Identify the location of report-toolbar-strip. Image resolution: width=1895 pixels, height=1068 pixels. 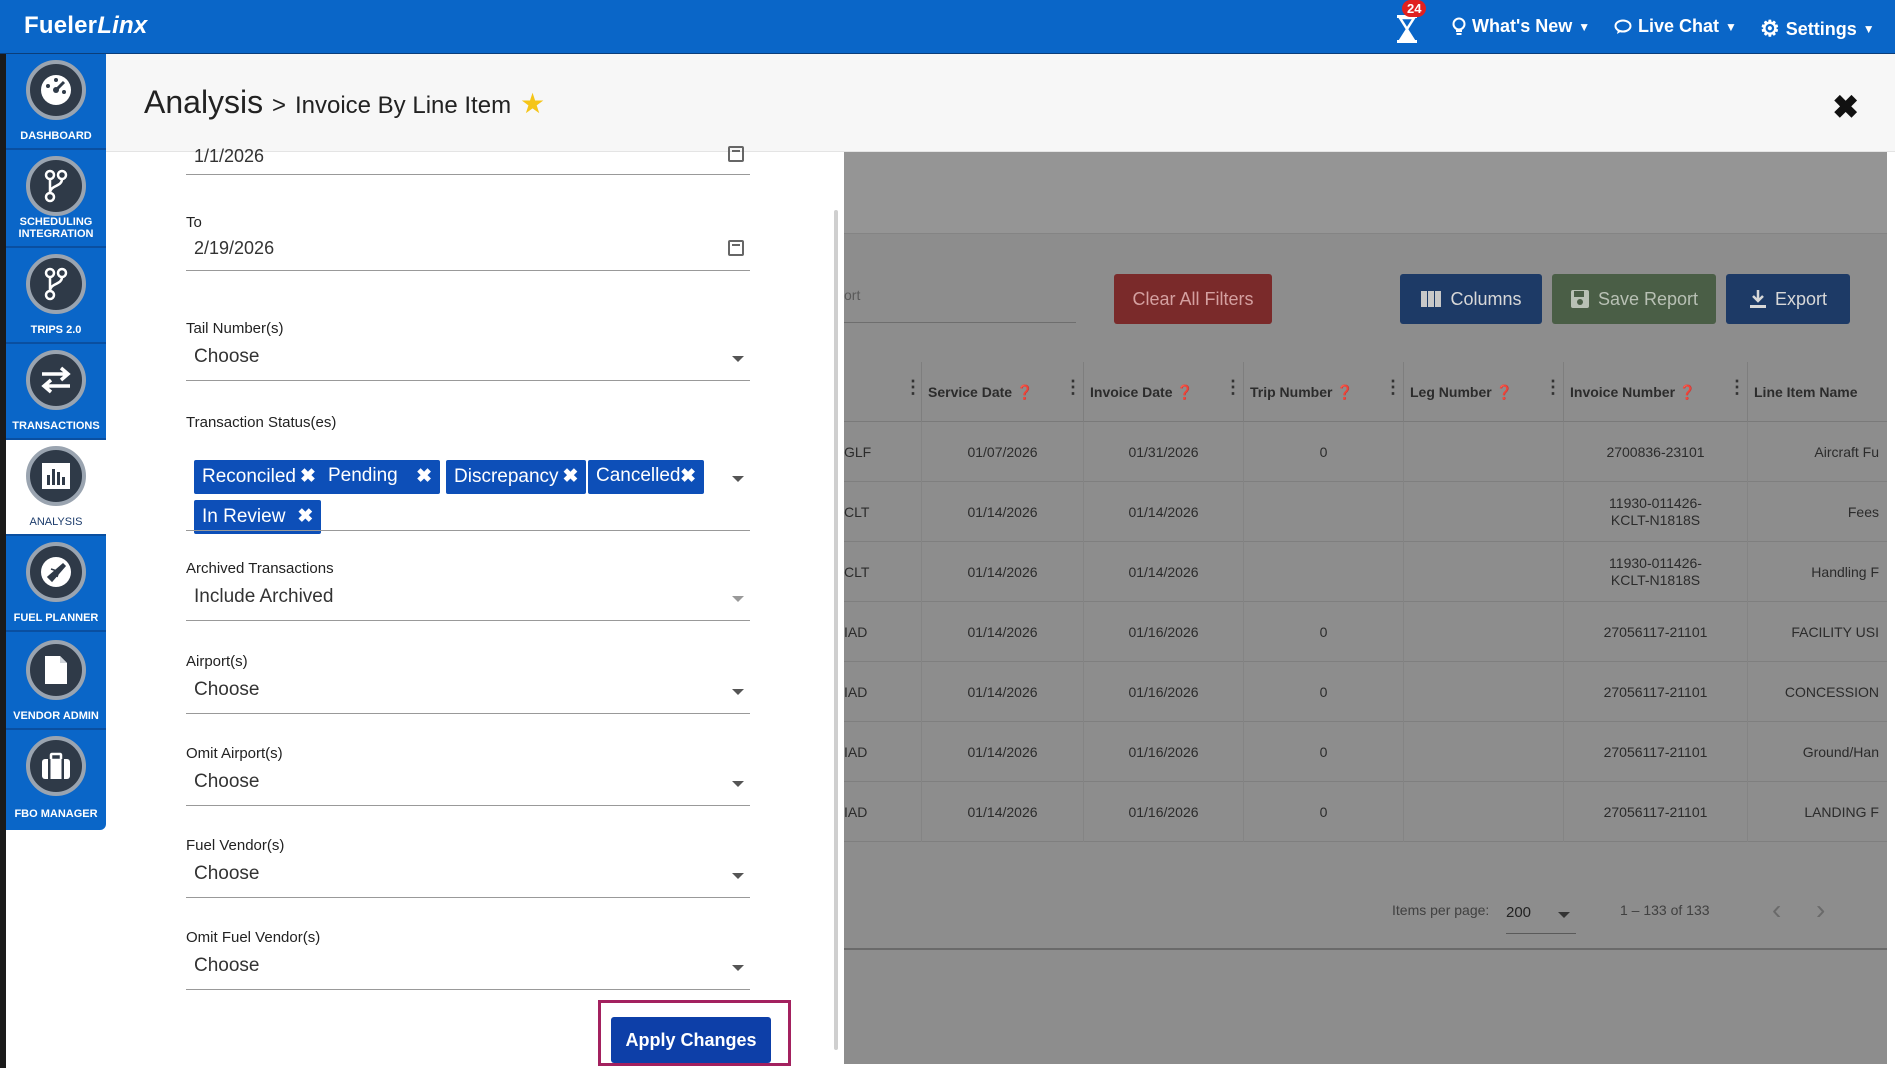
(1365, 193).